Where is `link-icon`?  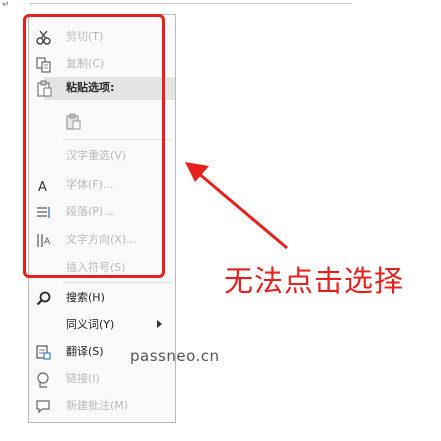 link-icon is located at coordinates (43, 380).